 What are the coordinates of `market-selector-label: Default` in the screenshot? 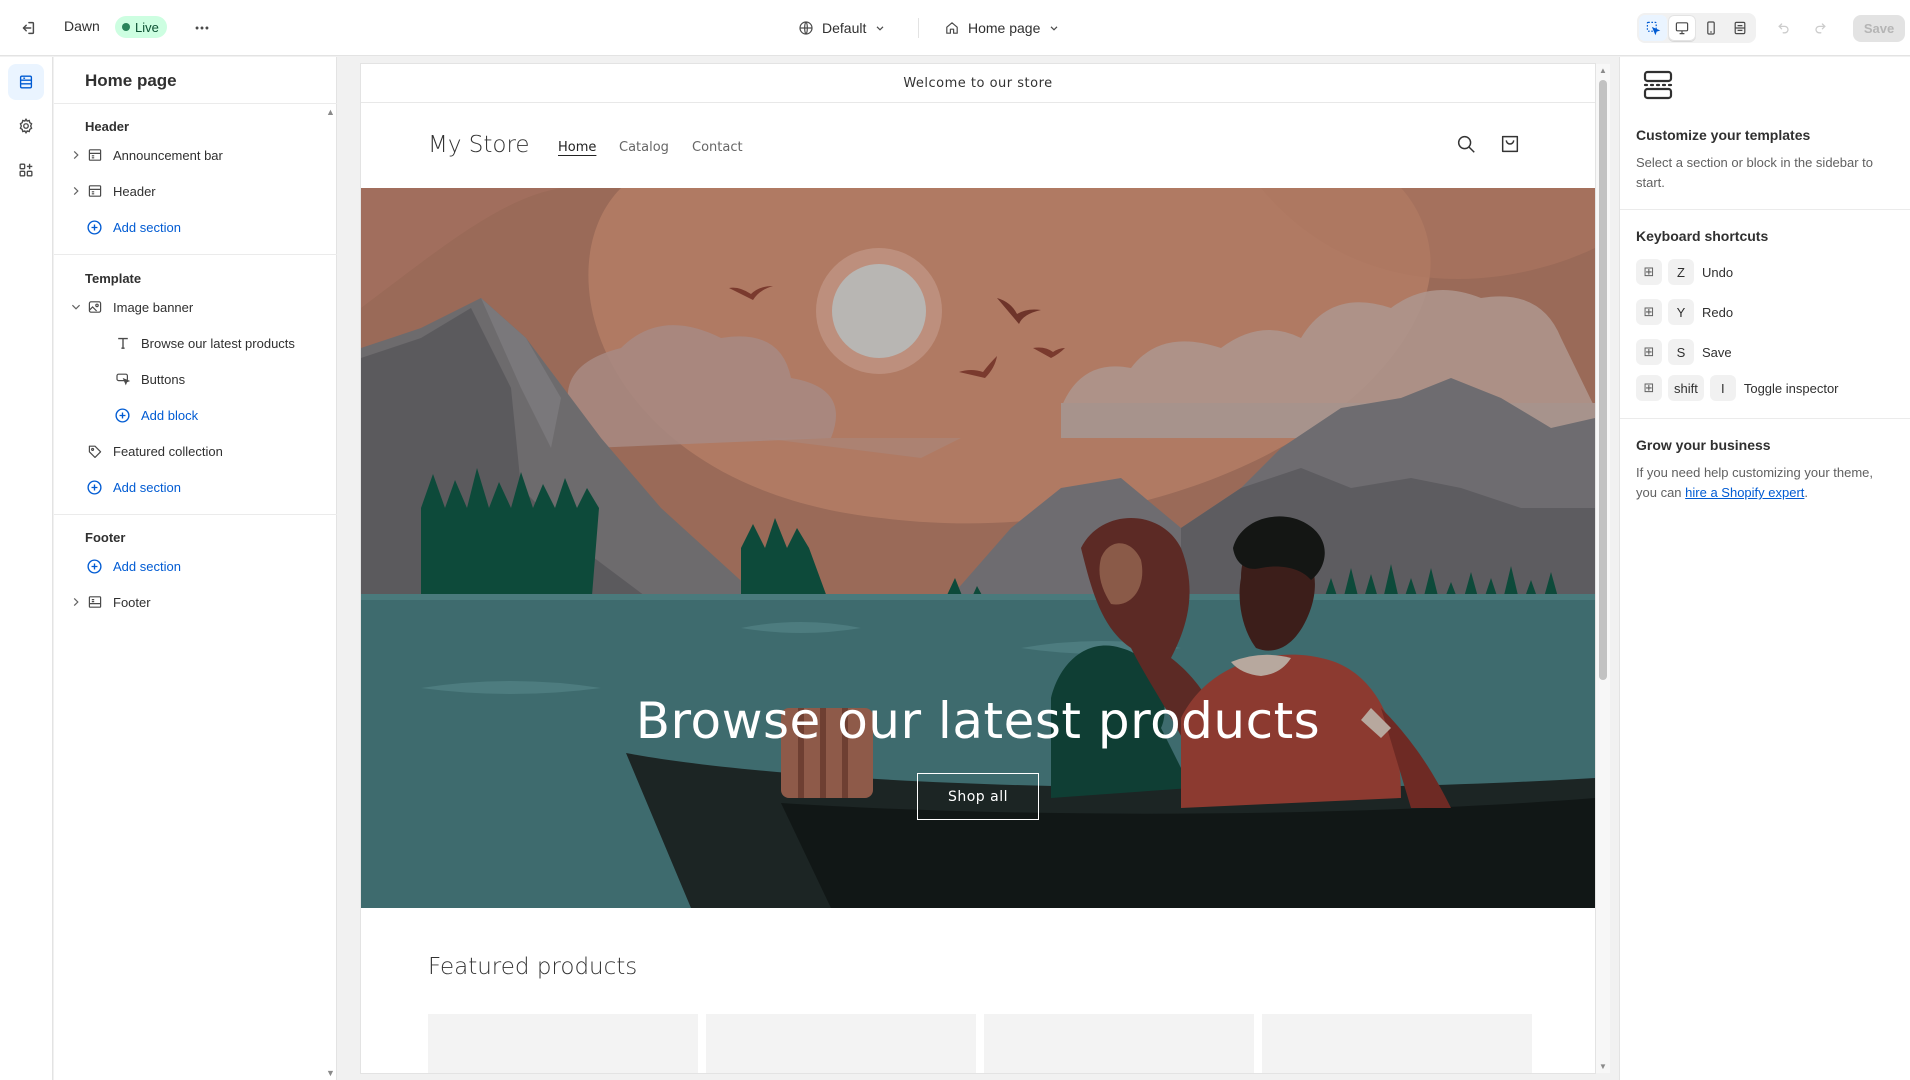 It's located at (844, 28).